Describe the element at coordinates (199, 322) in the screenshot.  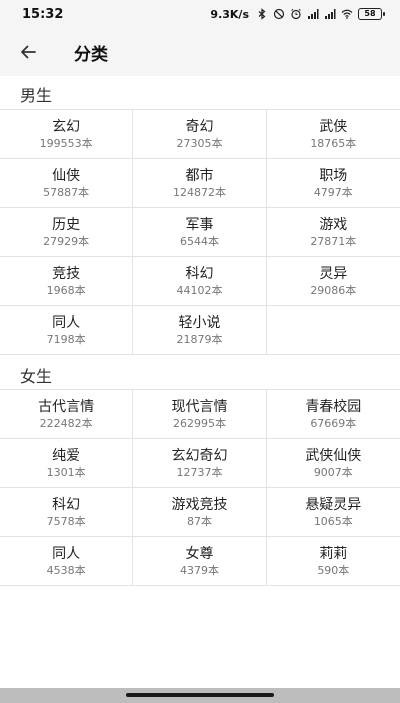
I see `category-name: 轻小说` at that location.